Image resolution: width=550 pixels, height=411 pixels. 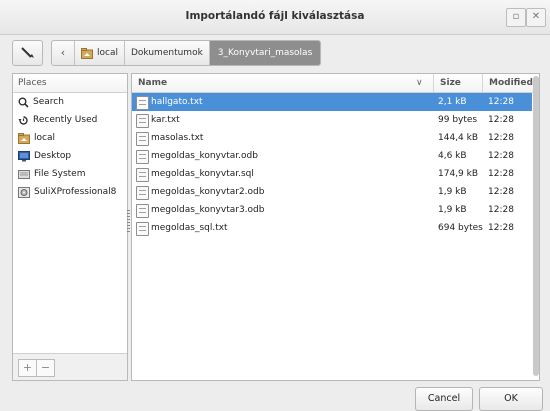 I want to click on file-size: 99 bytes, so click(x=458, y=120).